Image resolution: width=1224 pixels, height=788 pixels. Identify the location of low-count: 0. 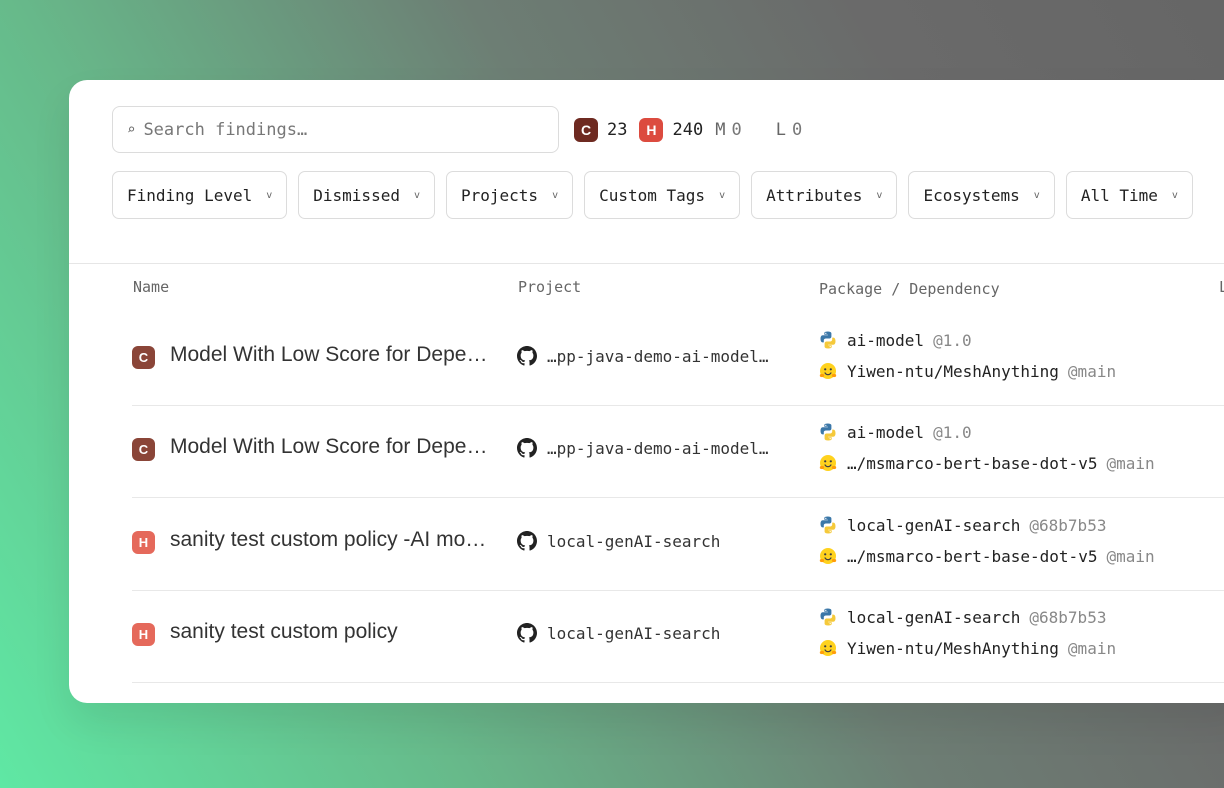
(797, 130).